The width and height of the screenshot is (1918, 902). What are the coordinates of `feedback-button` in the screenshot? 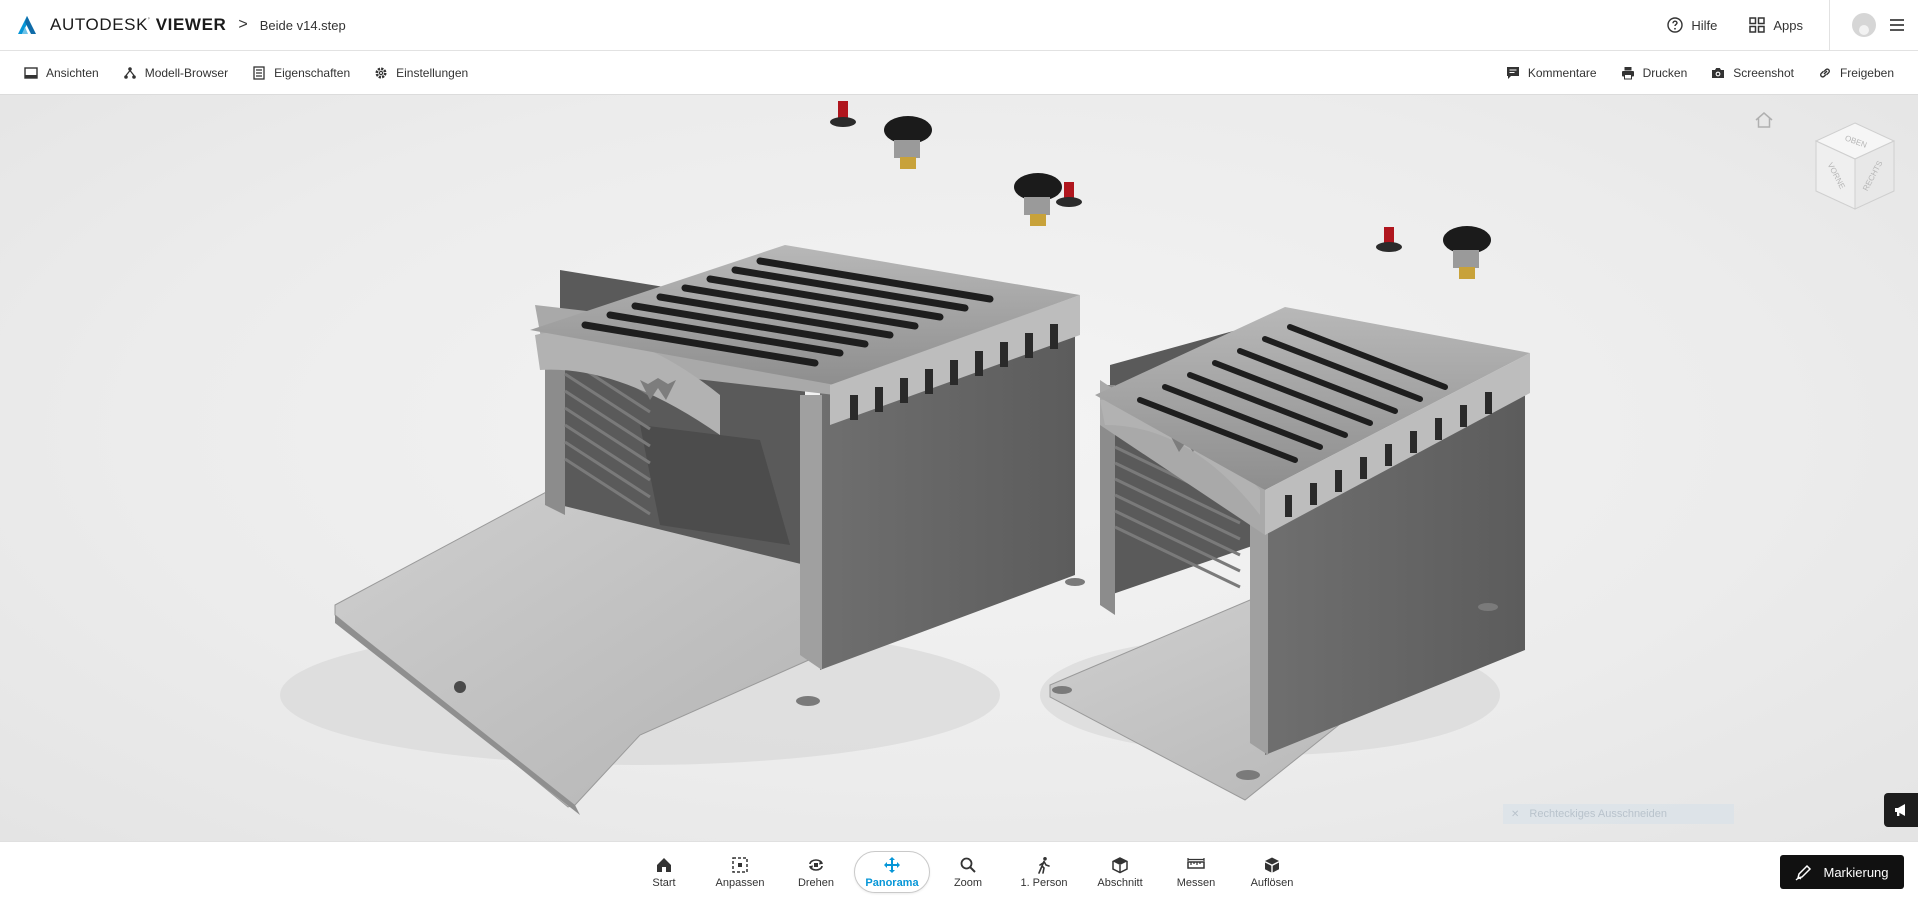 It's located at (1901, 810).